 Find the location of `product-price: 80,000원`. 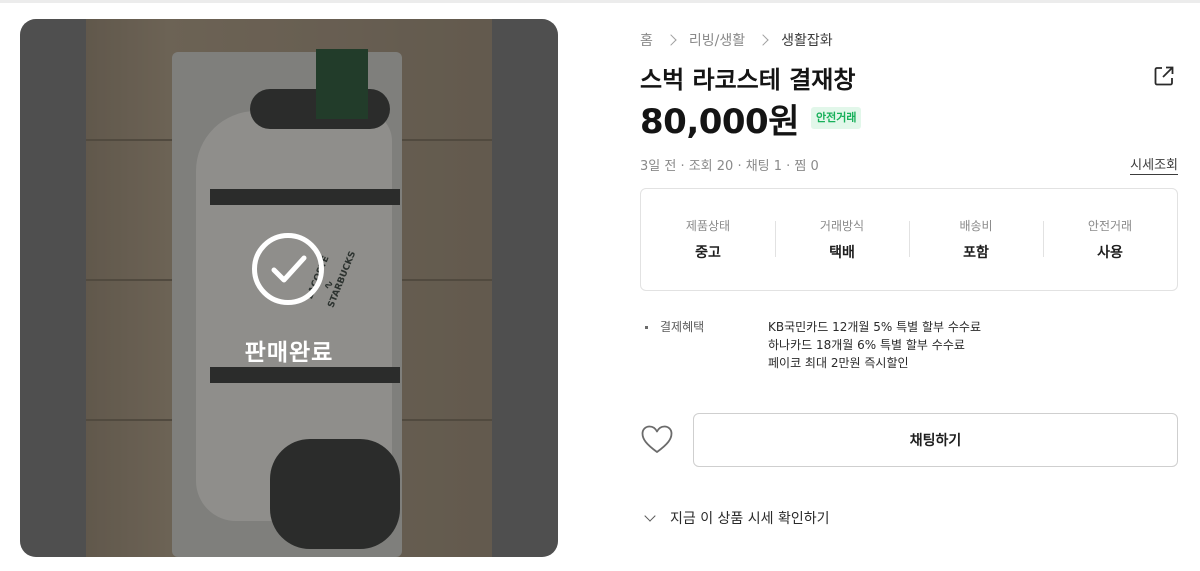

product-price: 80,000원 is located at coordinates (719, 121).